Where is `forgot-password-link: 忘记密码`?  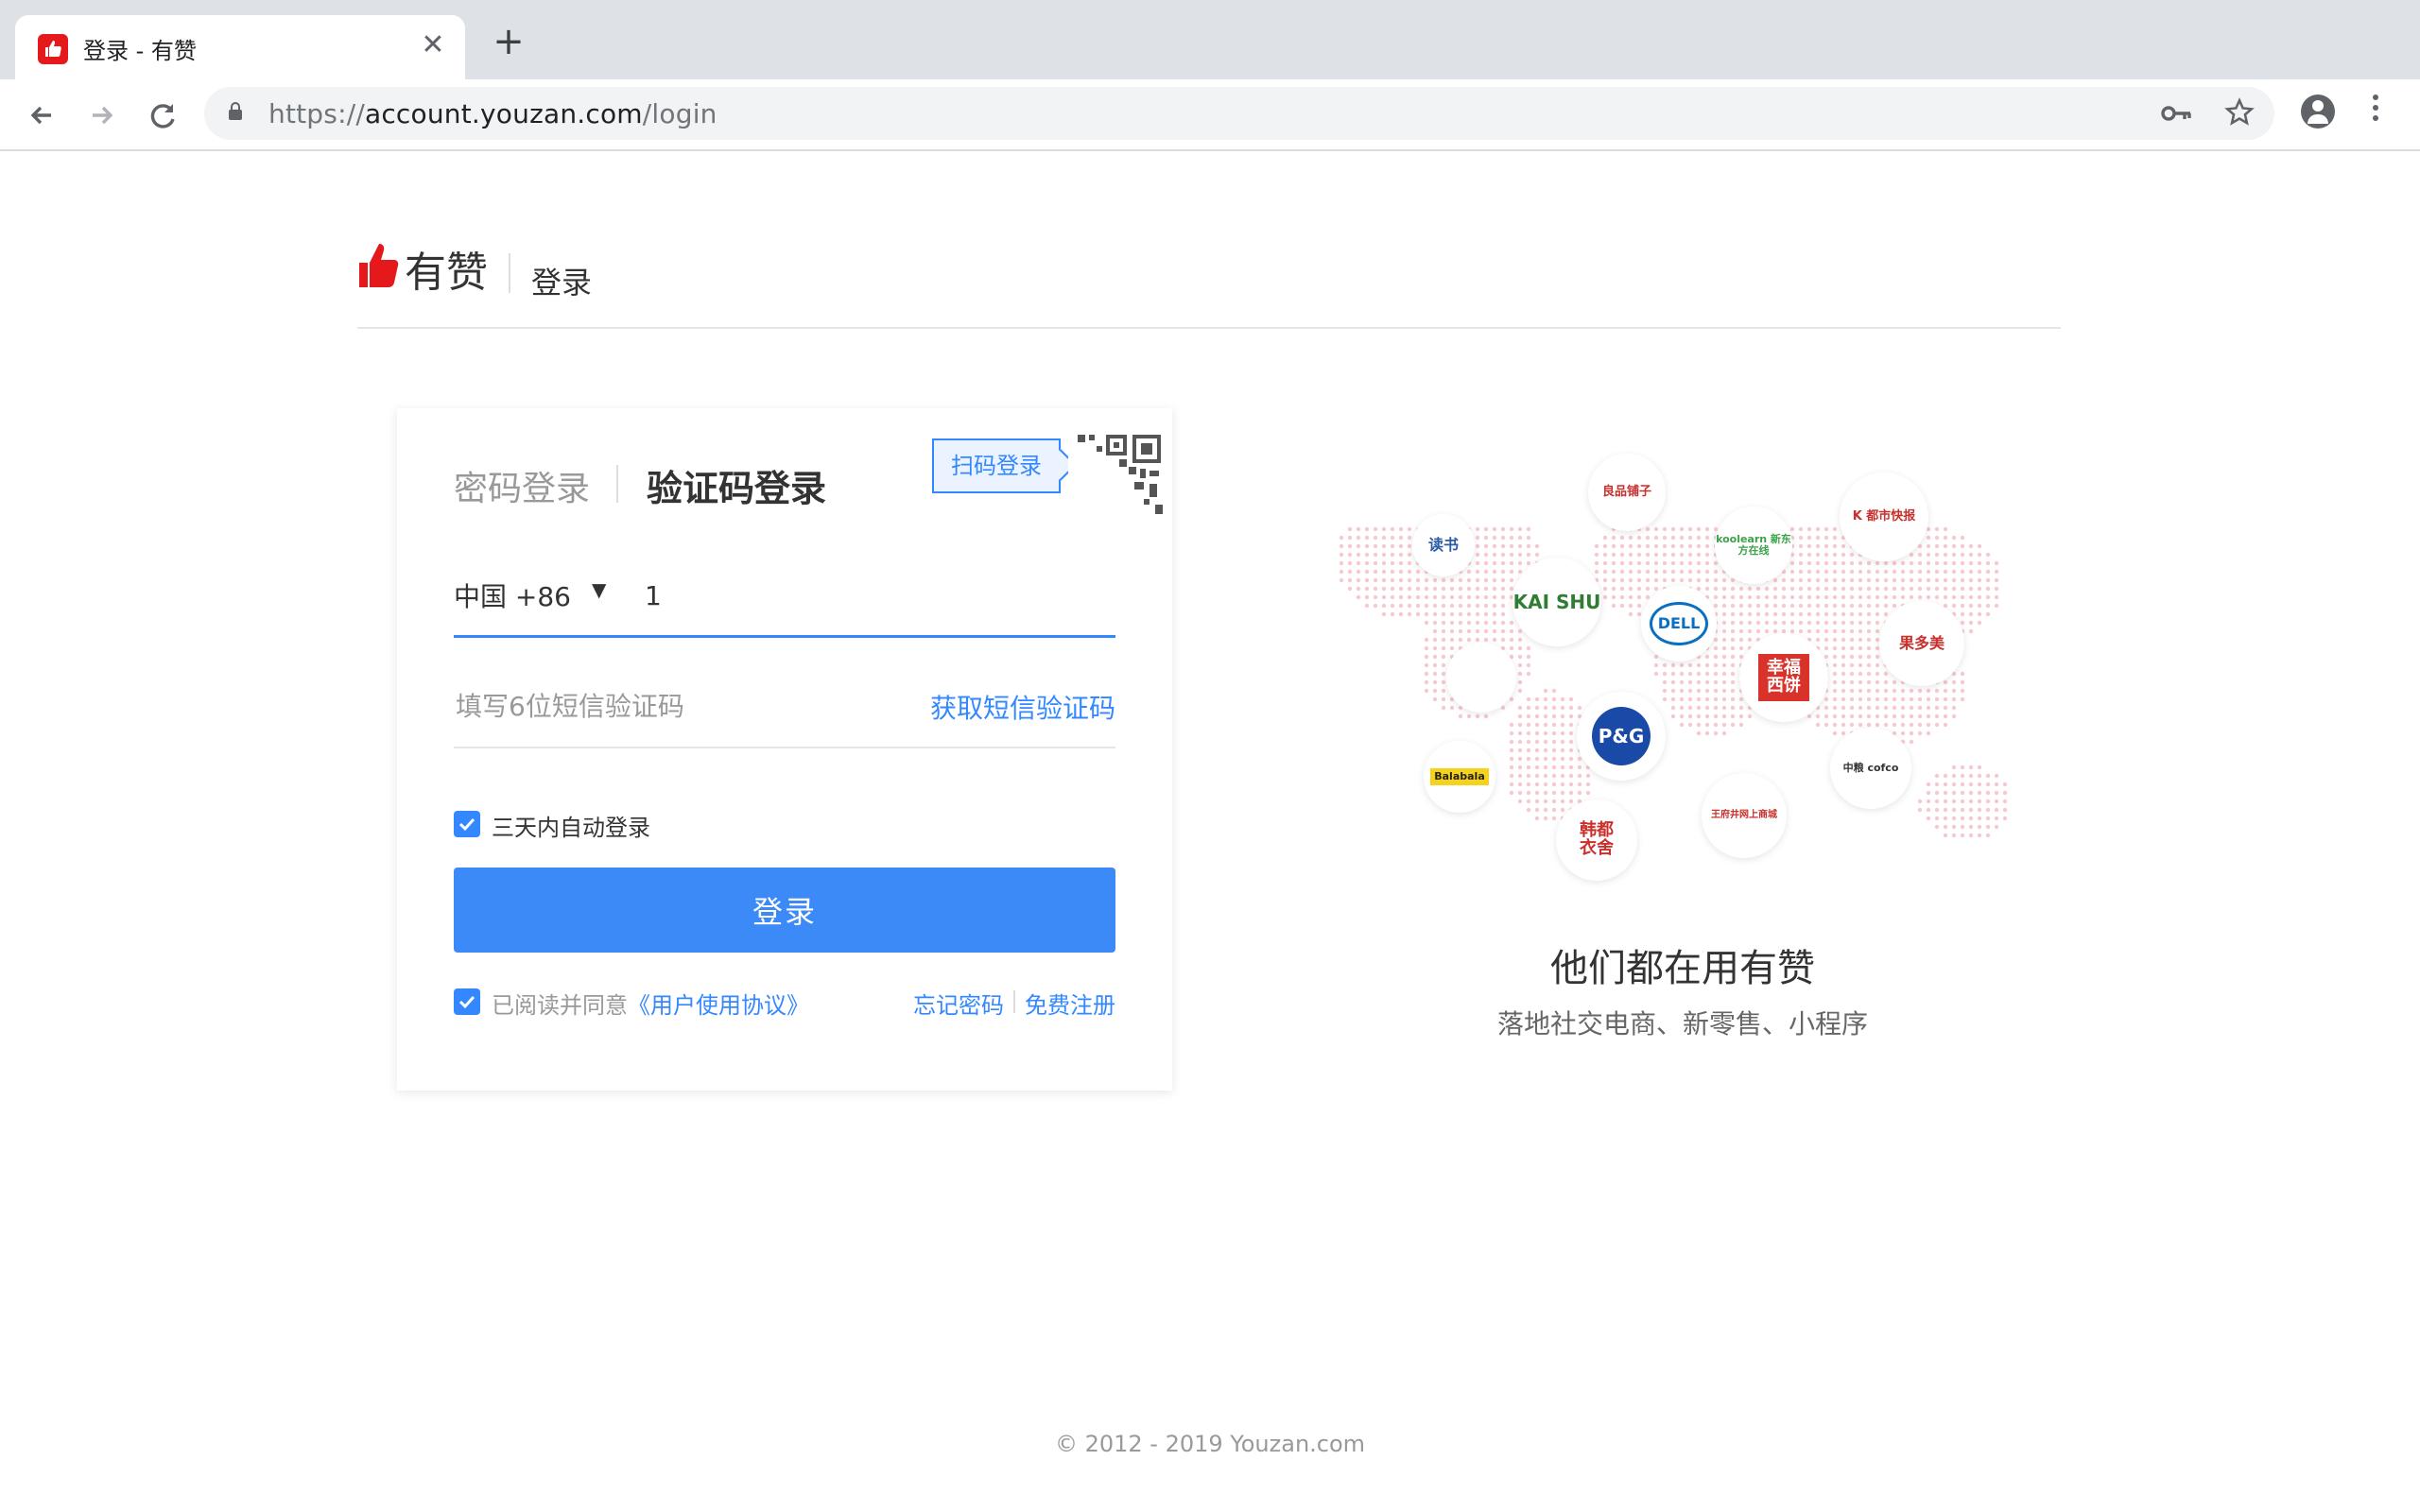 forgot-password-link: 忘记密码 is located at coordinates (959, 1003).